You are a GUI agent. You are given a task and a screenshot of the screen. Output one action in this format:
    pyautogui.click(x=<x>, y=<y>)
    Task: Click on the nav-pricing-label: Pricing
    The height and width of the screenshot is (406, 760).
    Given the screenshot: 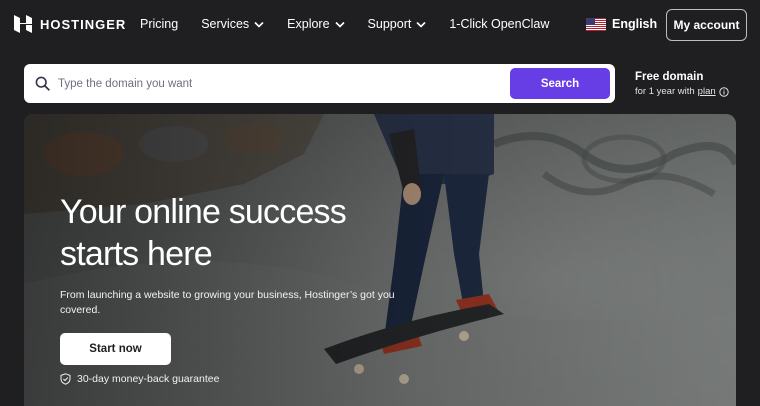 What is the action you would take?
    pyautogui.click(x=159, y=24)
    